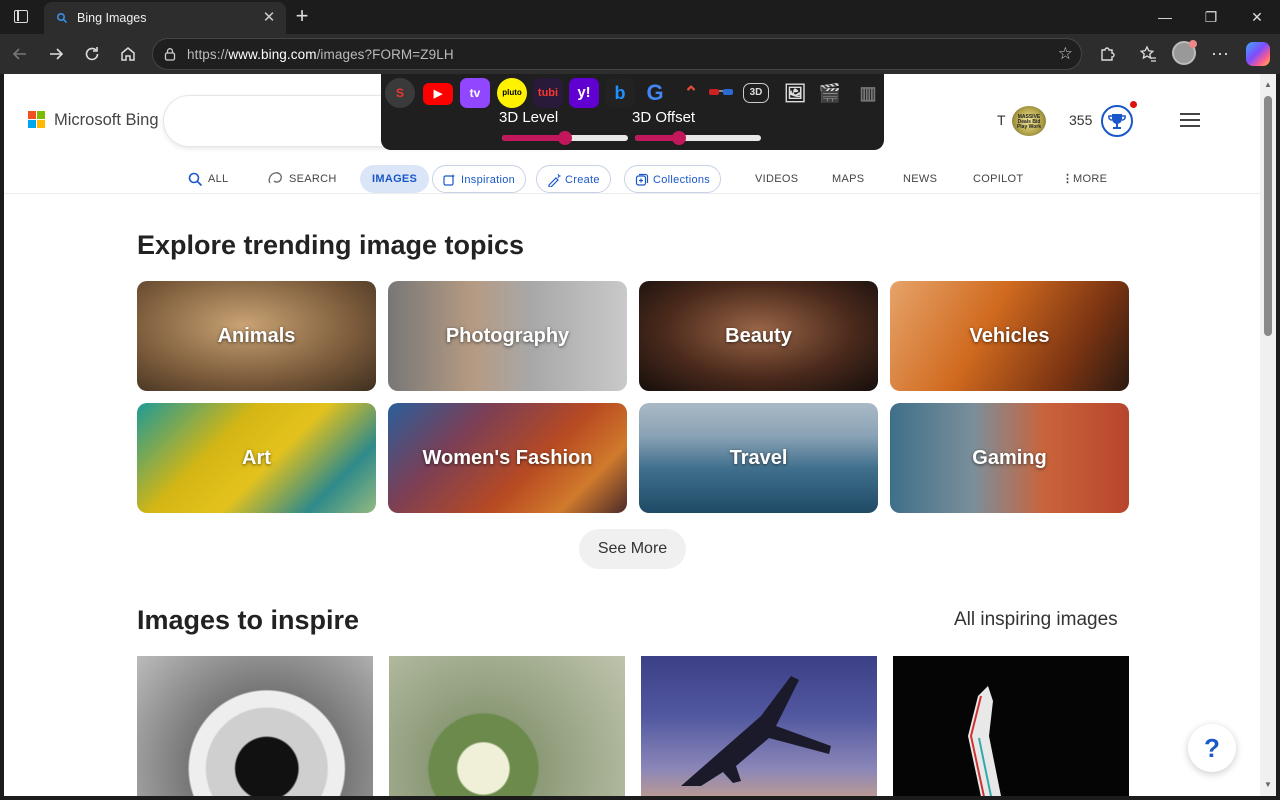 The height and width of the screenshot is (800, 1280). I want to click on tab-actions-button, so click(21, 17).